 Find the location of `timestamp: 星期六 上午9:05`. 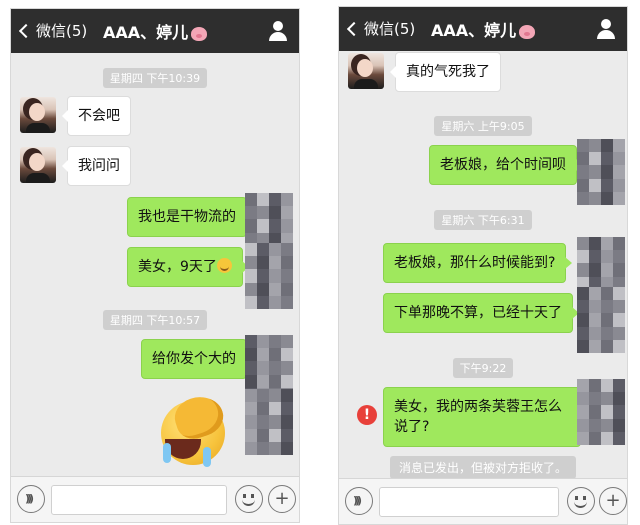

timestamp: 星期六 上午9:05 is located at coordinates (483, 125).